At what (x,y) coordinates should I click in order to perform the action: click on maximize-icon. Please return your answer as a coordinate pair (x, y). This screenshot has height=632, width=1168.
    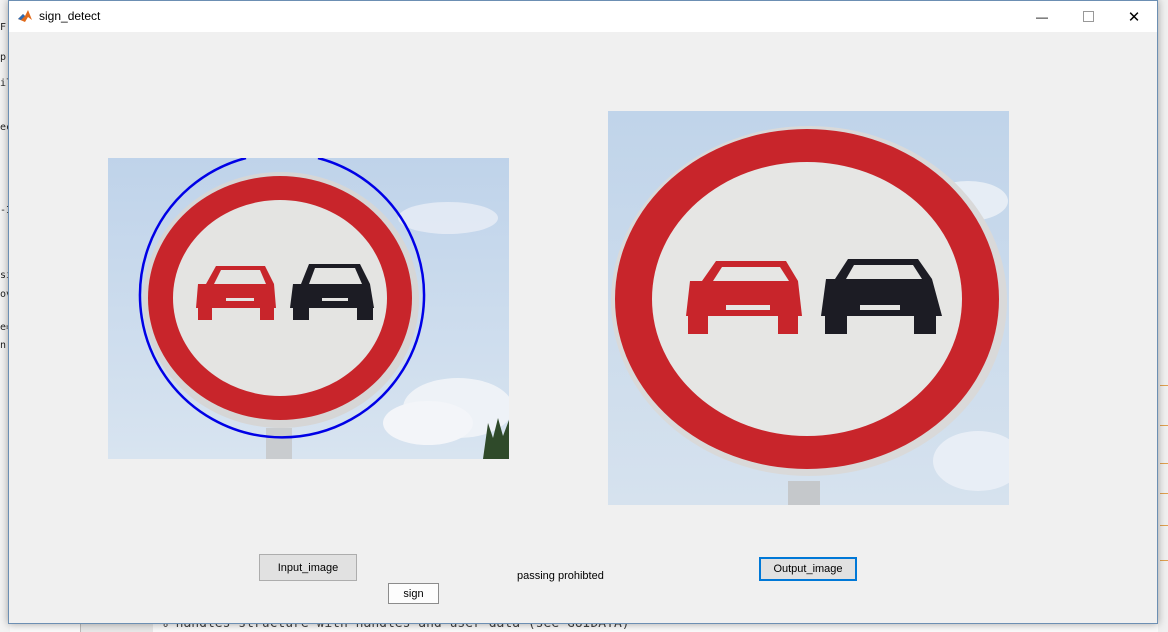
    Looking at the image, I should click on (1088, 16).